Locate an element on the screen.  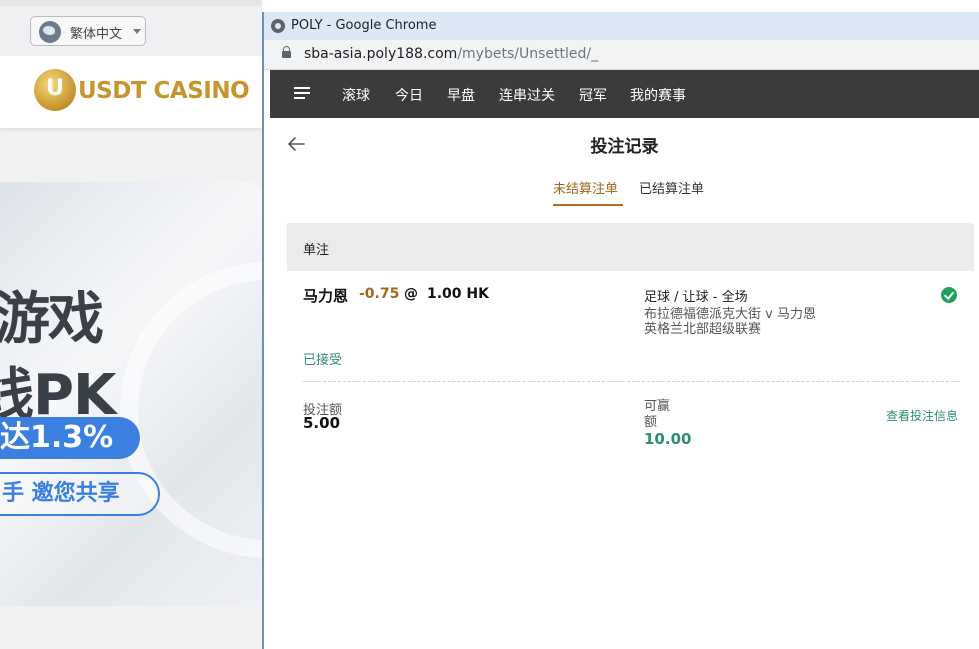
url-path: /mybets/Unsettled/_ is located at coordinates (528, 54).